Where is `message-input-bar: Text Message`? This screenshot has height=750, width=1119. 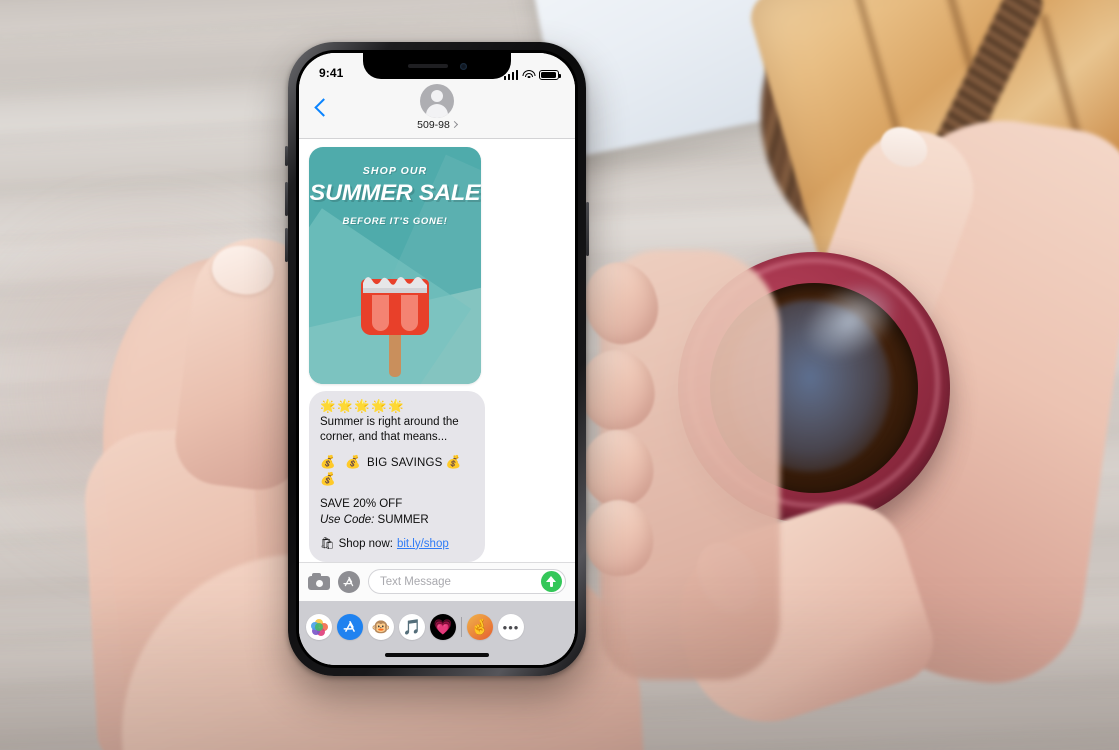 message-input-bar: Text Message is located at coordinates (437, 581).